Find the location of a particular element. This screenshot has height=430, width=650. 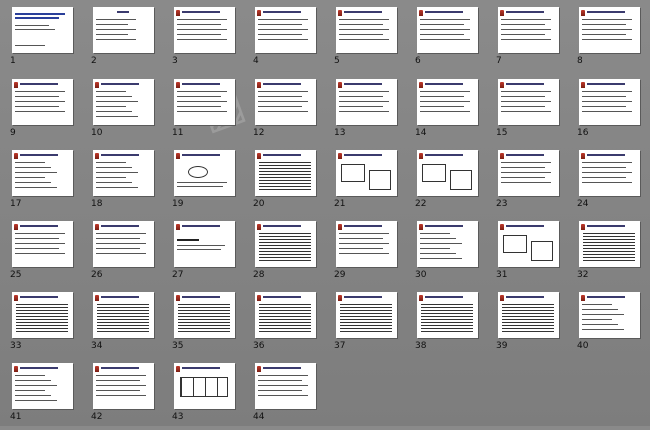

slide-thumbnail: 27 is located at coordinates (209, 253).